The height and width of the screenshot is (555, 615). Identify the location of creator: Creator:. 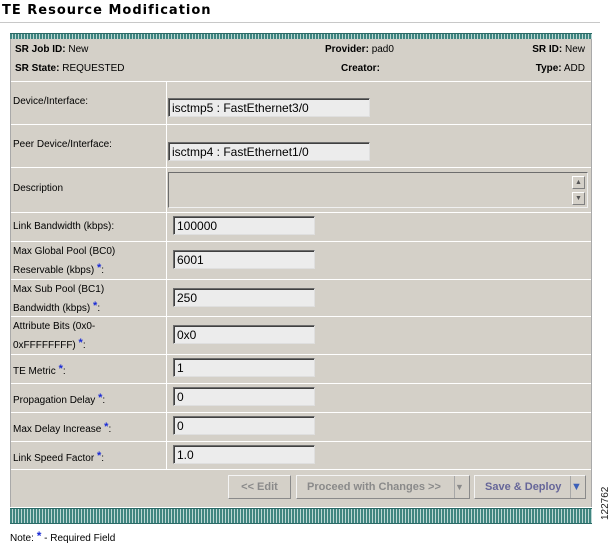
(360, 68).